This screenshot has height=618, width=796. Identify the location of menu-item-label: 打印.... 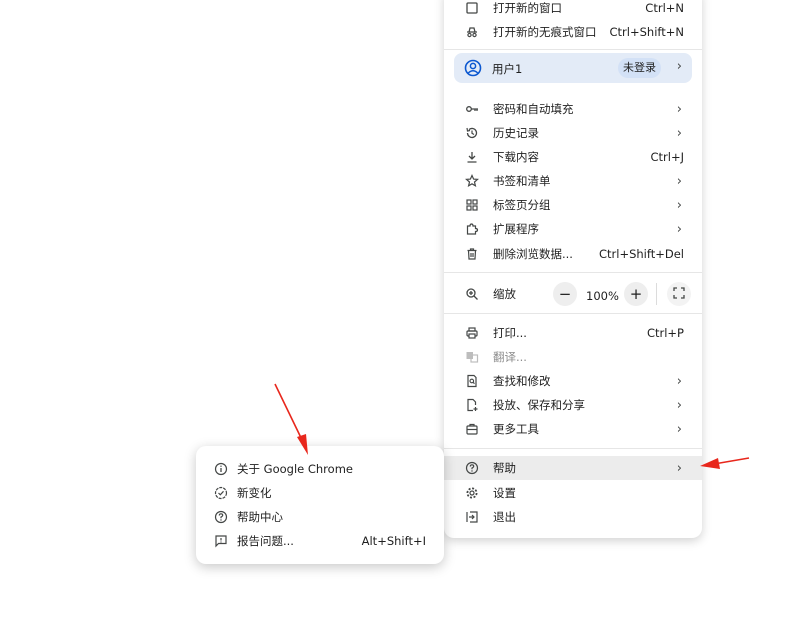
(510, 333).